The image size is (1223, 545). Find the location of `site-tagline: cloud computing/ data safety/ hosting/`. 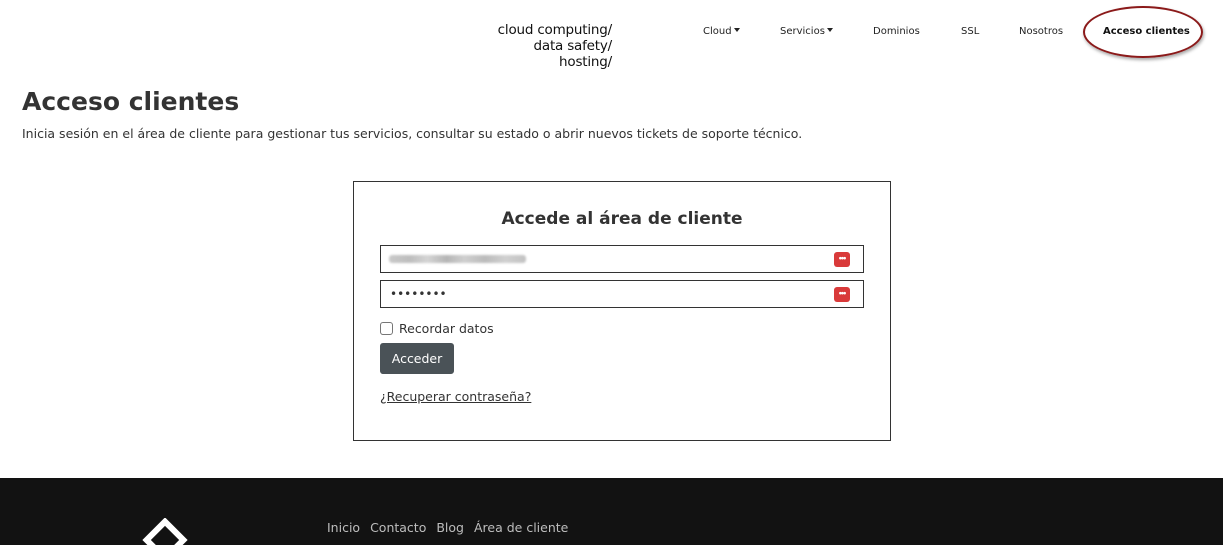

site-tagline: cloud computing/ data safety/ hosting/ is located at coordinates (541, 46).